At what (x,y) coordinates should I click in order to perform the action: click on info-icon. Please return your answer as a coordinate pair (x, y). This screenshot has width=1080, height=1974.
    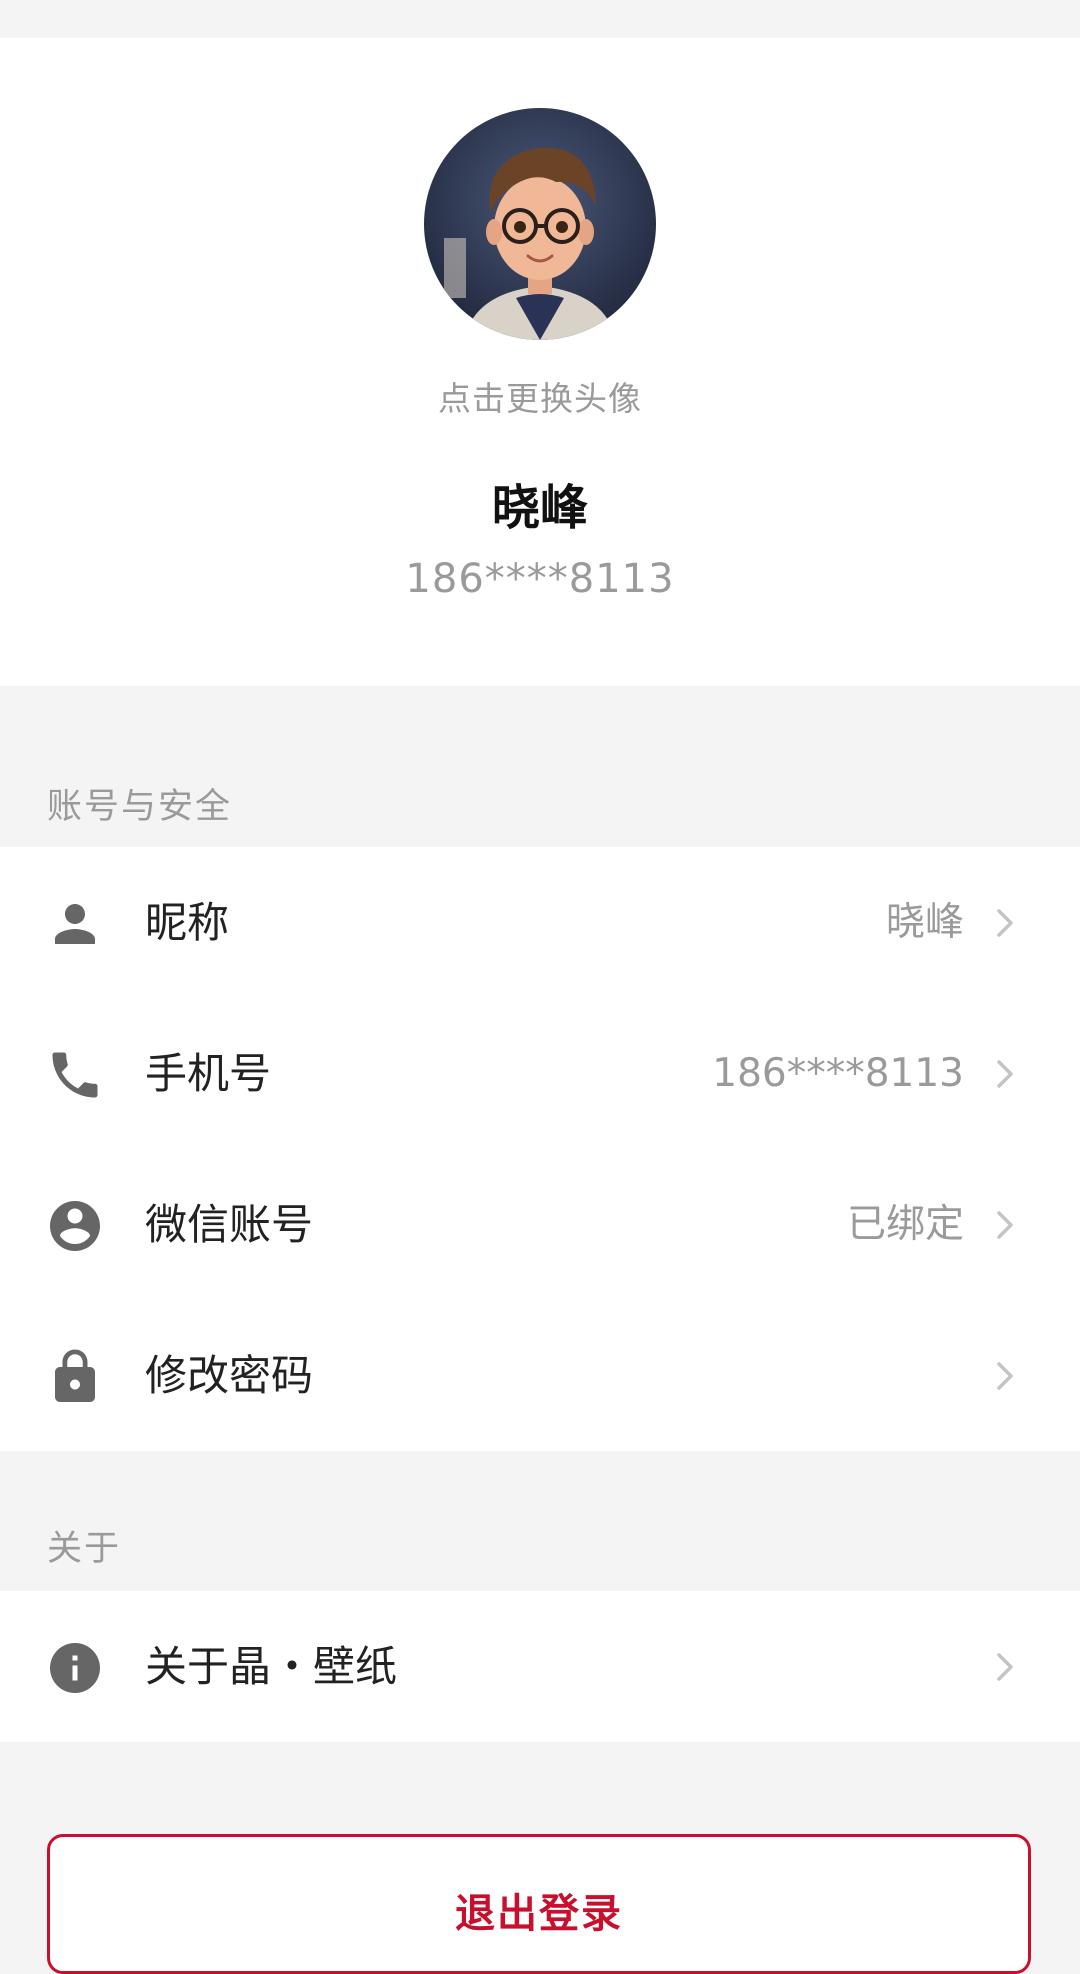
    Looking at the image, I should click on (75, 1668).